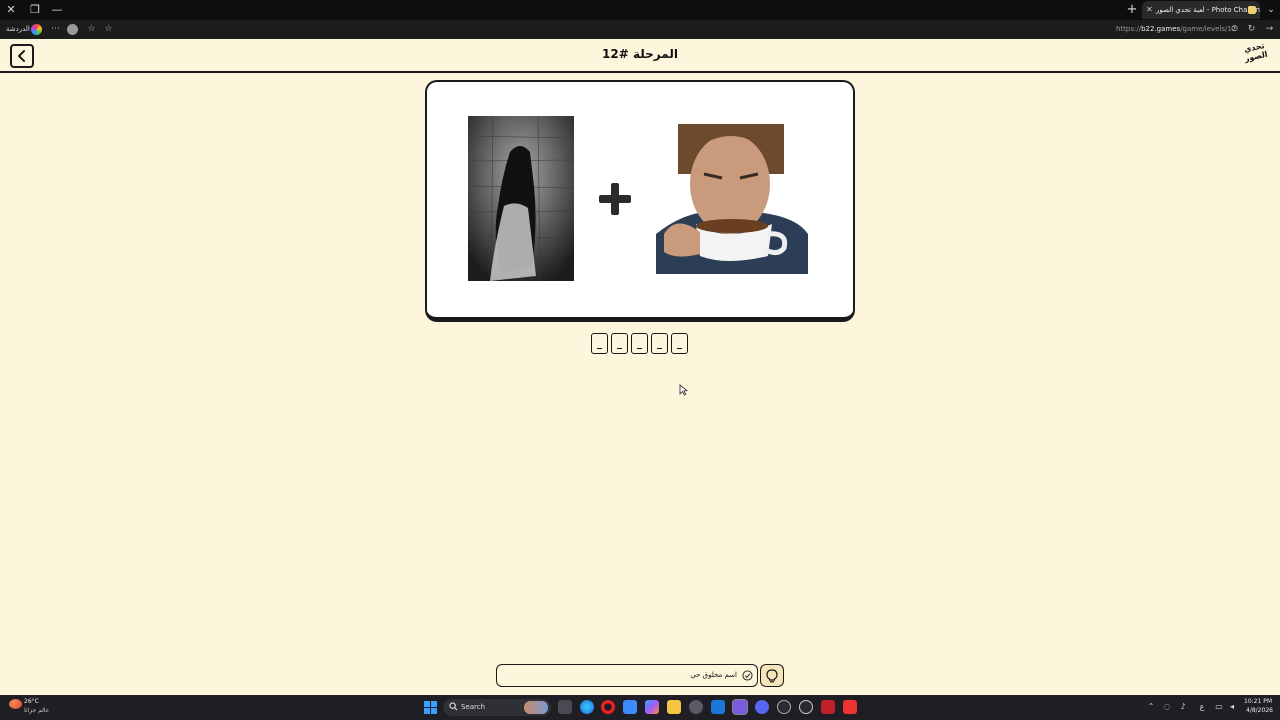 The height and width of the screenshot is (720, 1280). Describe the element at coordinates (608, 707) in the screenshot. I see `opera-browser-icon` at that location.